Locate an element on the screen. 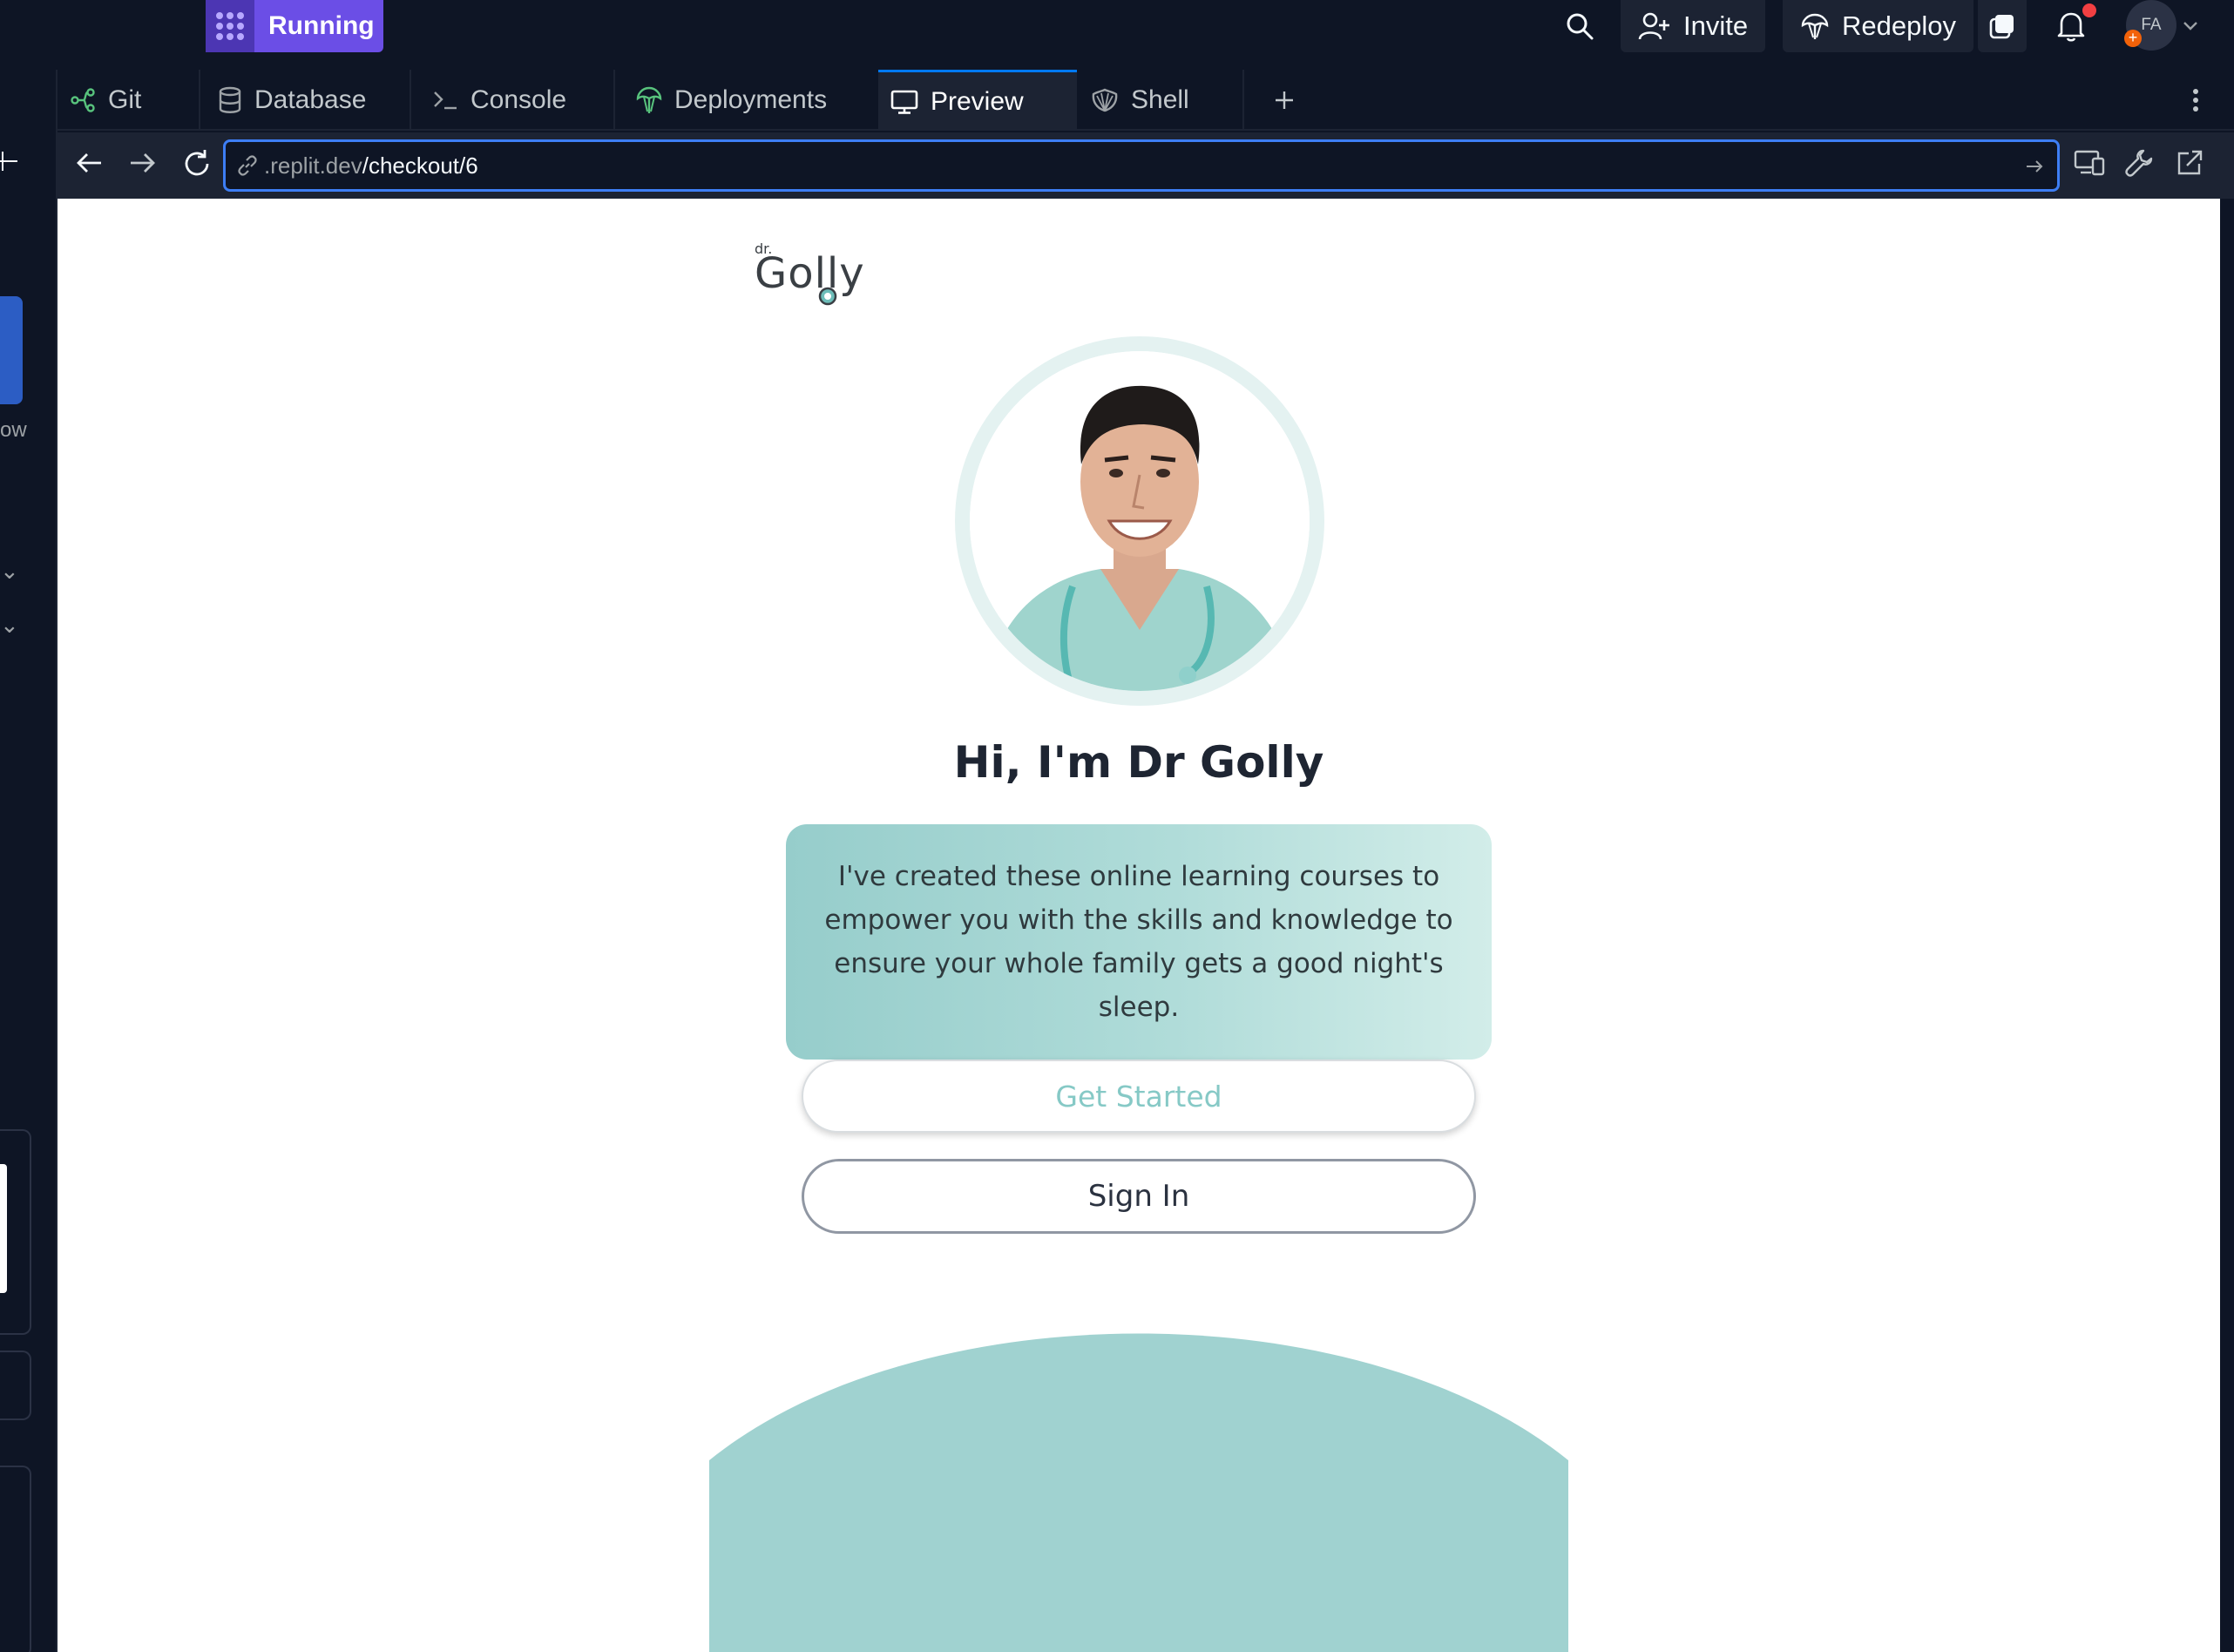 This screenshot has width=2234, height=1652. pane-menu-button is located at coordinates (2197, 100).